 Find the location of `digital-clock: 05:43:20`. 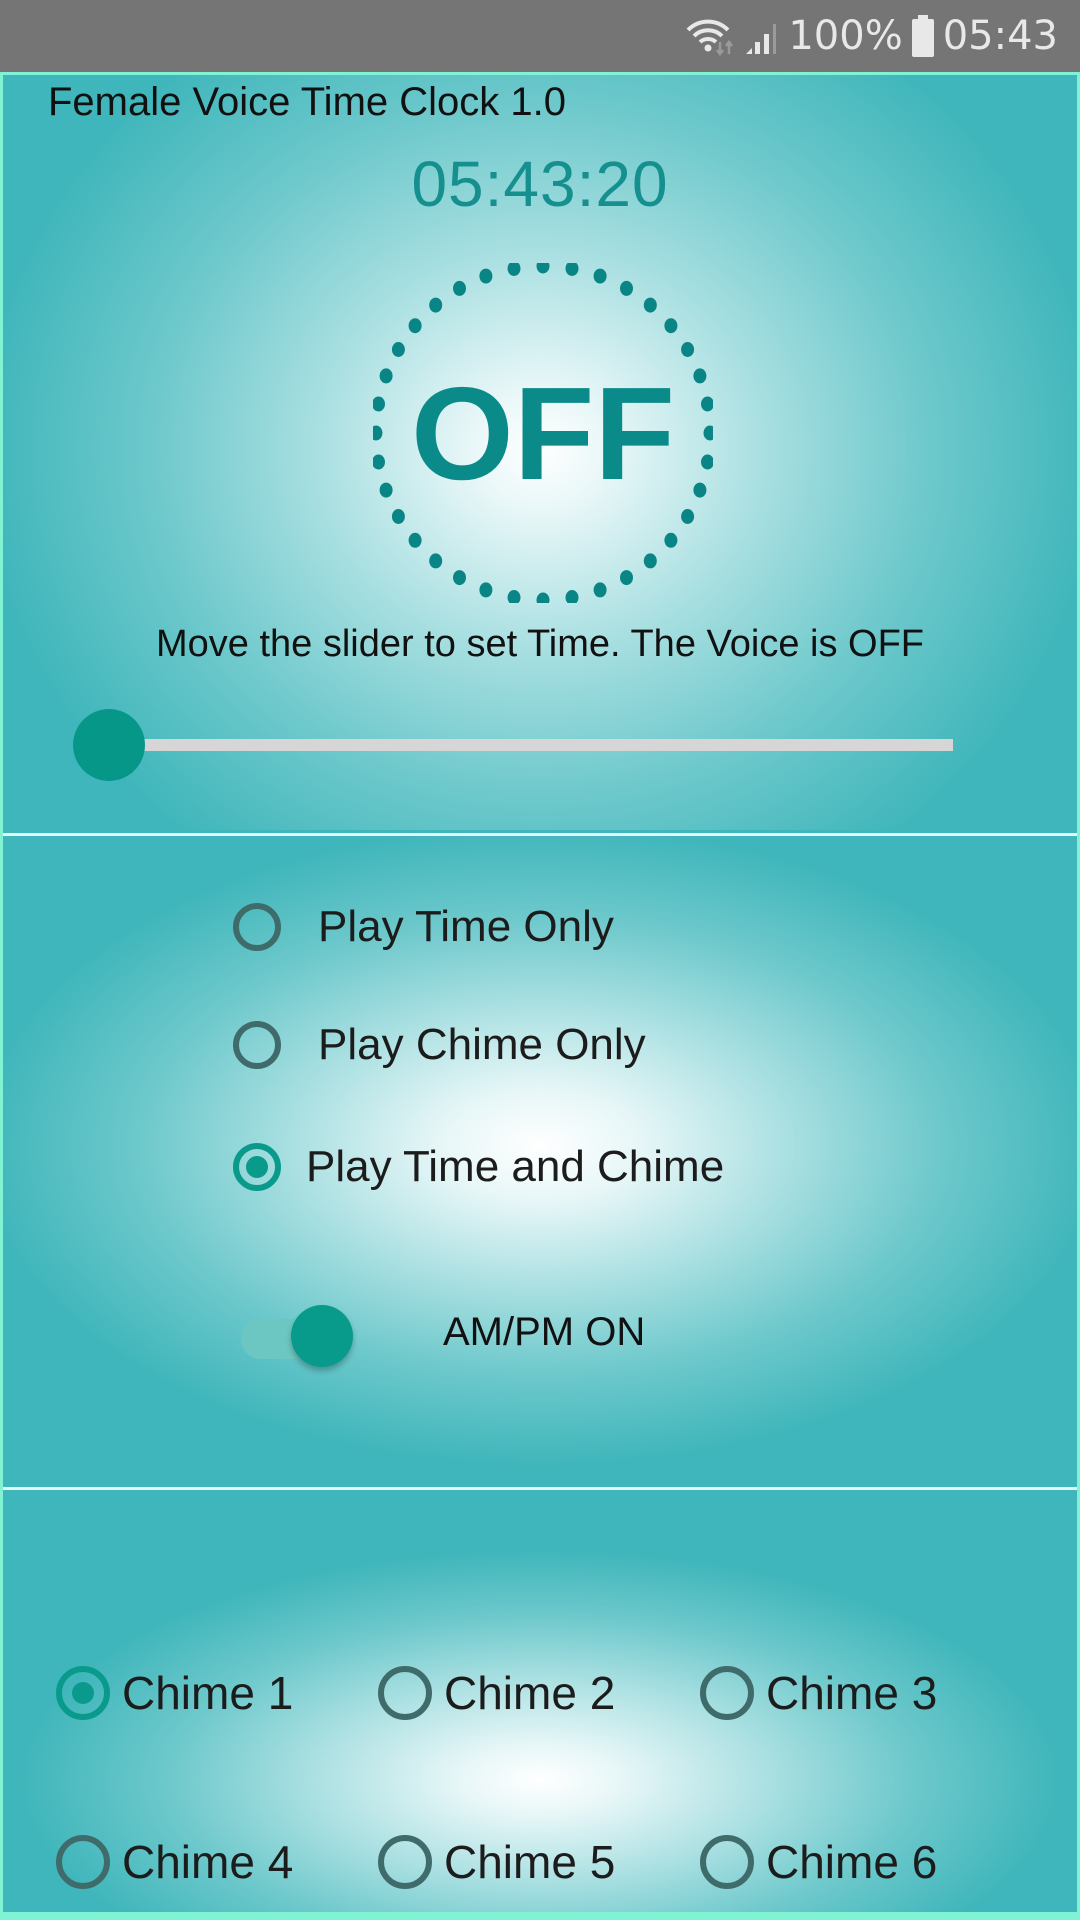

digital-clock: 05:43:20 is located at coordinates (540, 184).